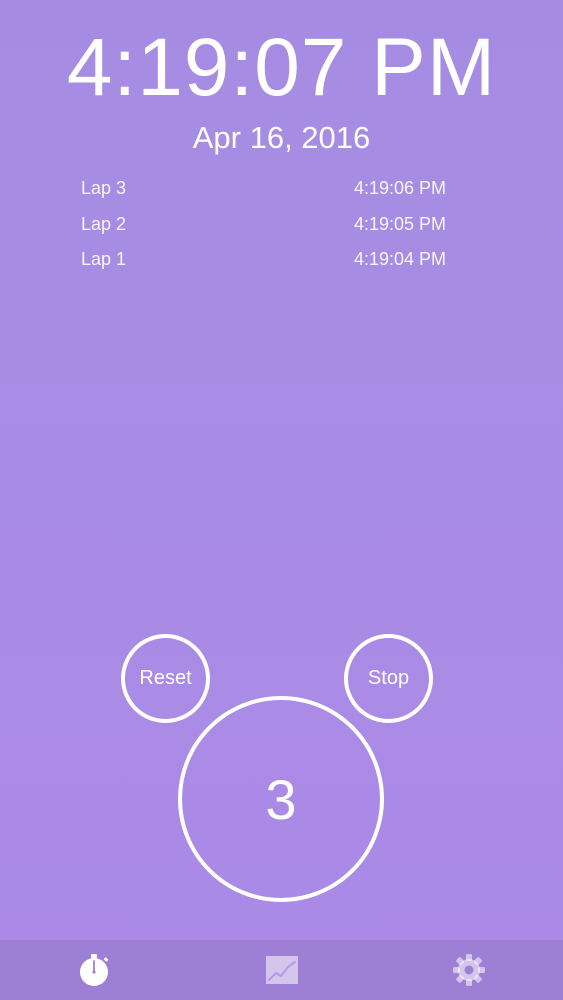 Image resolution: width=563 pixels, height=1000 pixels. What do you see at coordinates (104, 223) in the screenshot?
I see `lap-label: Lap 2` at bounding box center [104, 223].